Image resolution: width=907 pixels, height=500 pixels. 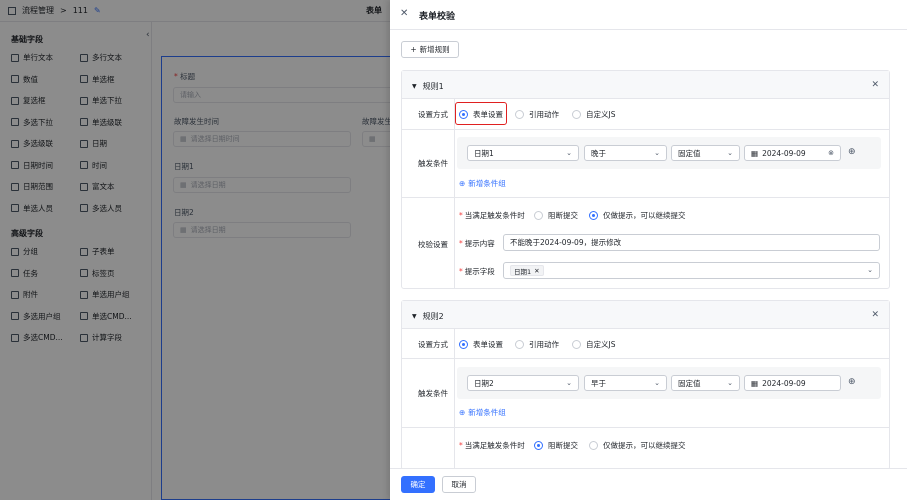 I want to click on rule-title: 规则2, so click(x=433, y=316).